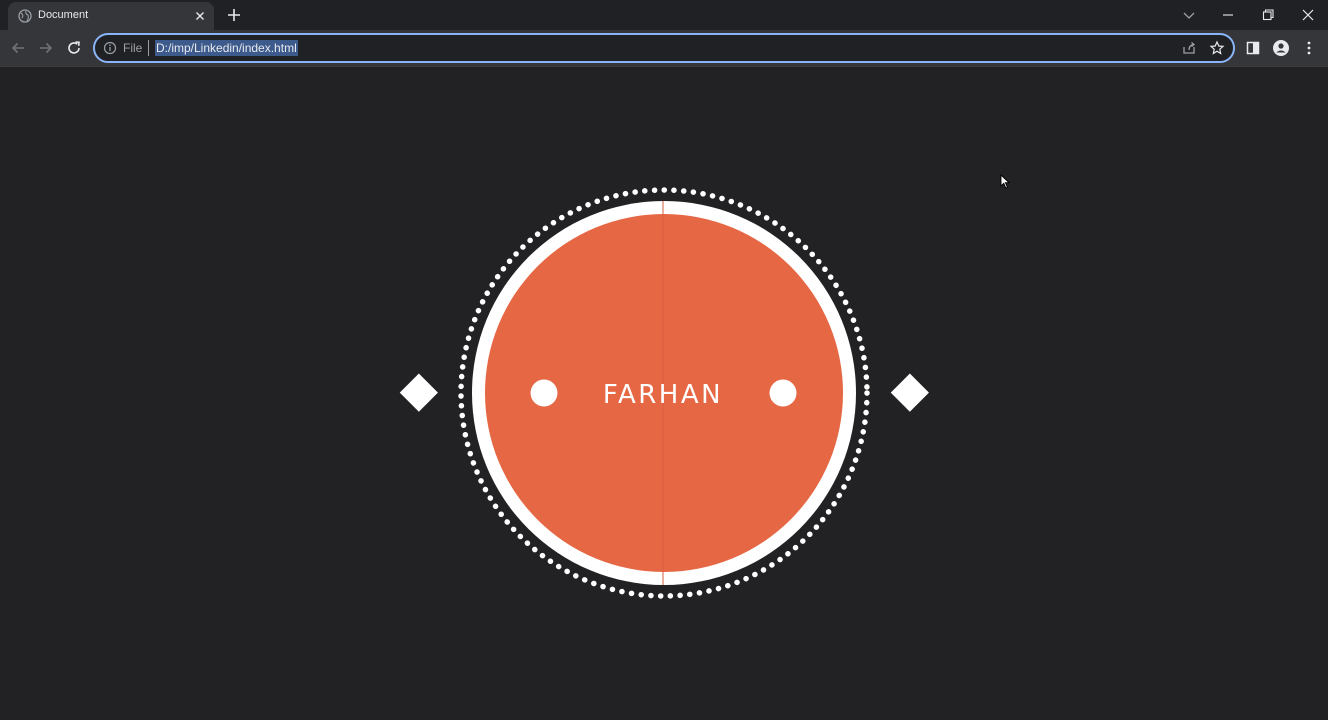  Describe the element at coordinates (1309, 48) in the screenshot. I see `menu-icon` at that location.